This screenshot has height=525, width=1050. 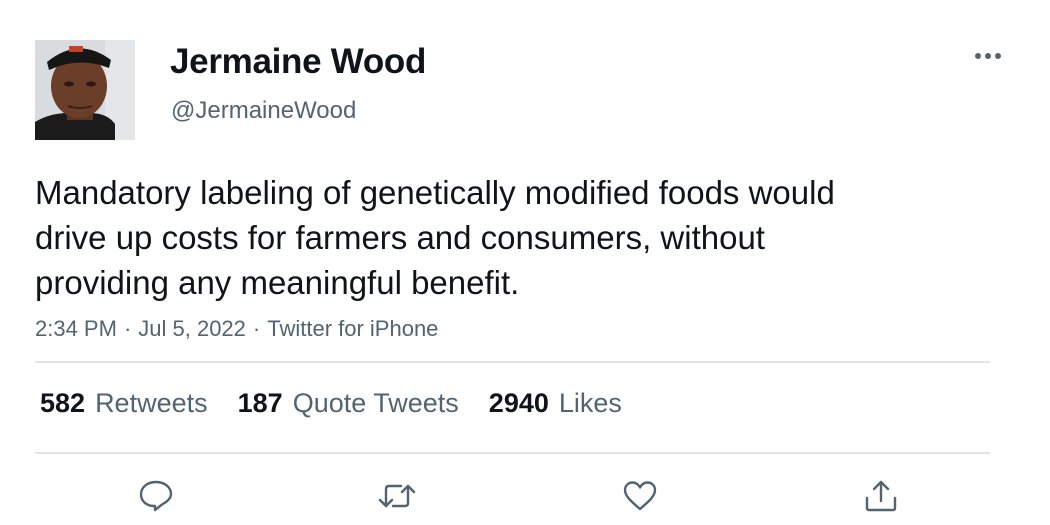 I want to click on tweet-date: Jul 5, 2022, so click(x=192, y=328).